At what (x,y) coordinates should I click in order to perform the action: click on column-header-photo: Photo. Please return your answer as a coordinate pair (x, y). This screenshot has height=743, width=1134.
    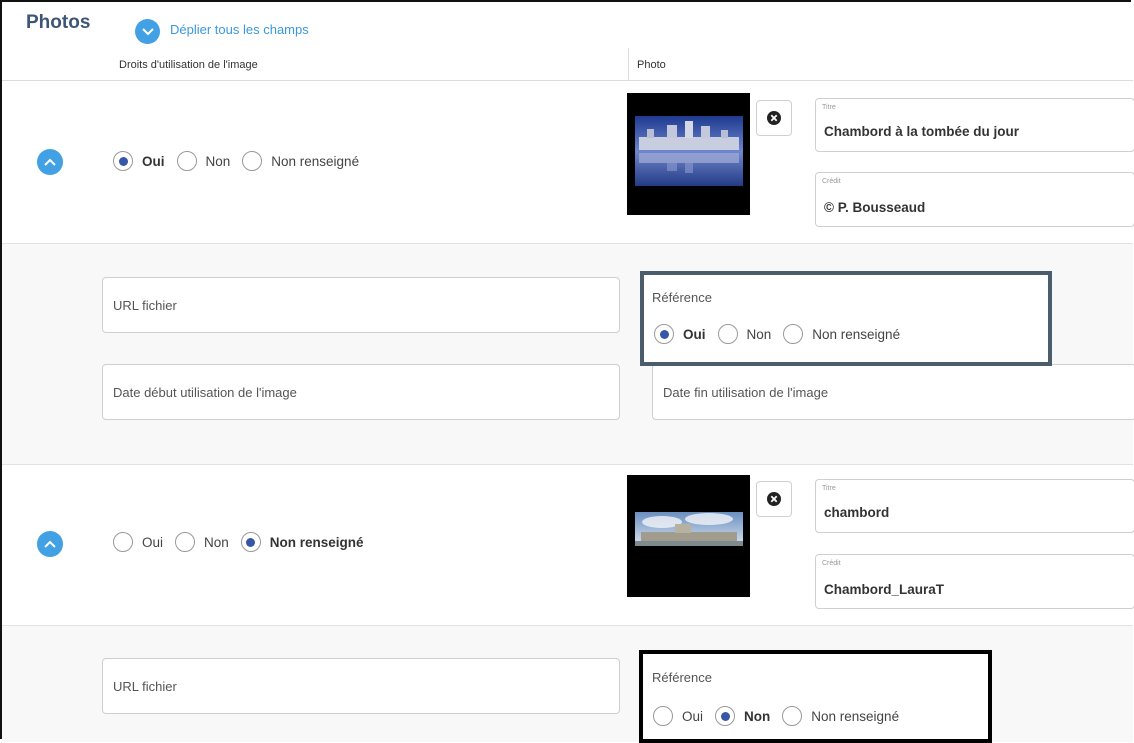
    Looking at the image, I should click on (651, 65).